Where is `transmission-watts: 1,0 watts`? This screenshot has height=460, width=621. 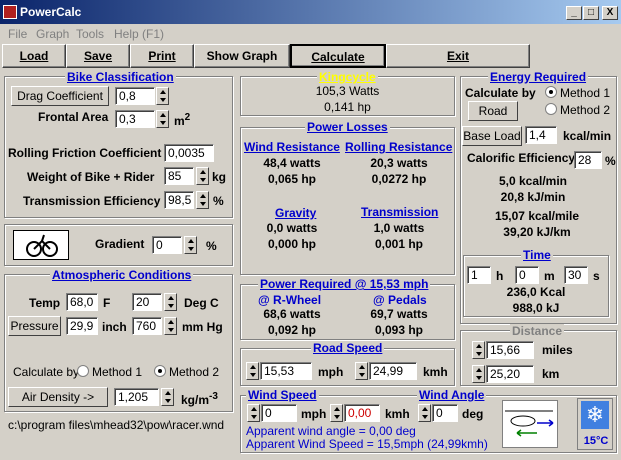
transmission-watts: 1,0 watts is located at coordinates (399, 228).